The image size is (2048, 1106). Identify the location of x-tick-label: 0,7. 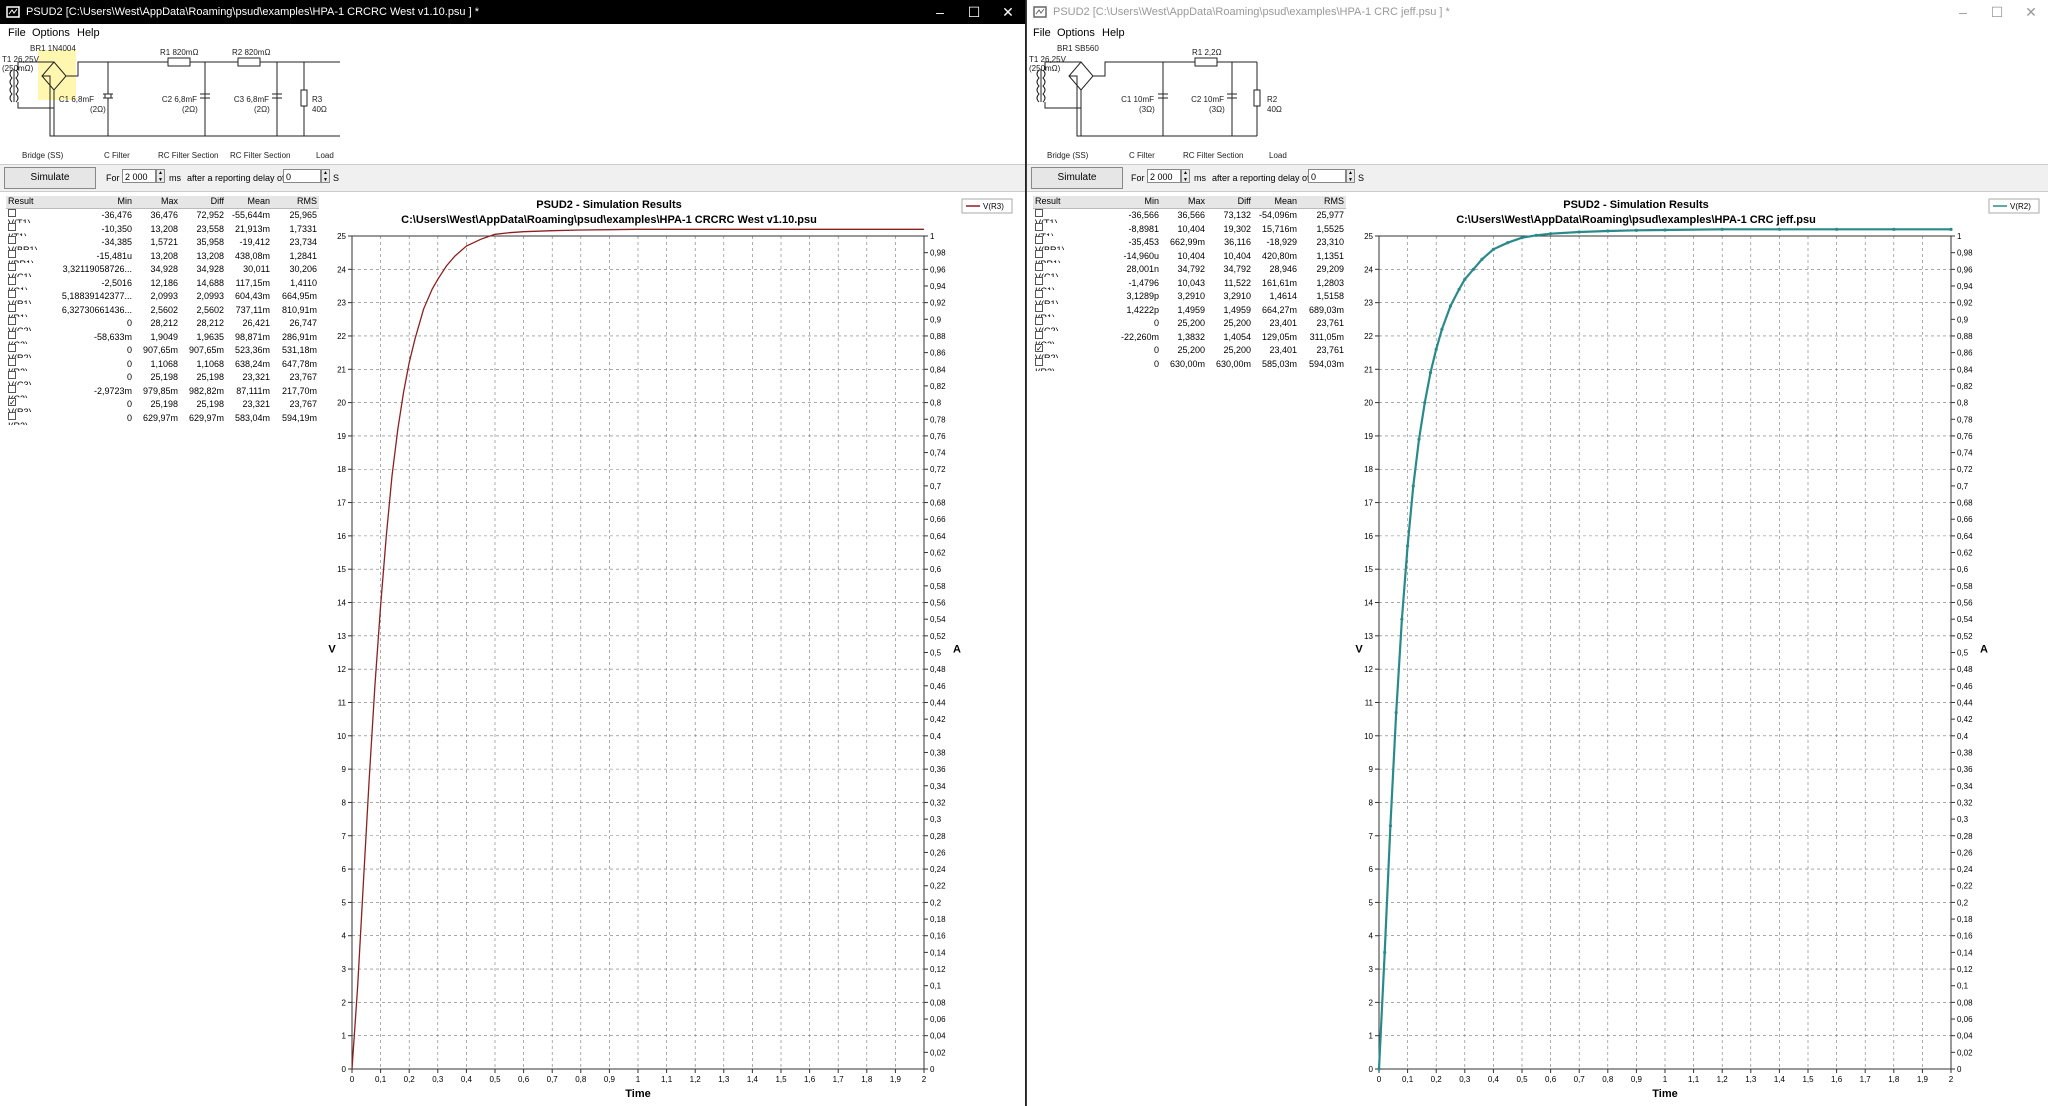
(1580, 1079).